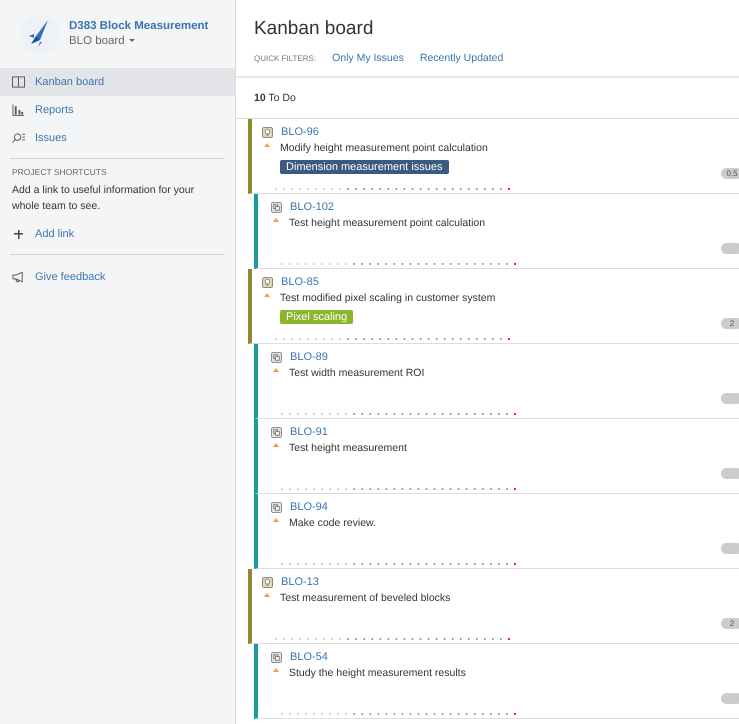  I want to click on project-name: D383 Block Measurement, so click(138, 26).